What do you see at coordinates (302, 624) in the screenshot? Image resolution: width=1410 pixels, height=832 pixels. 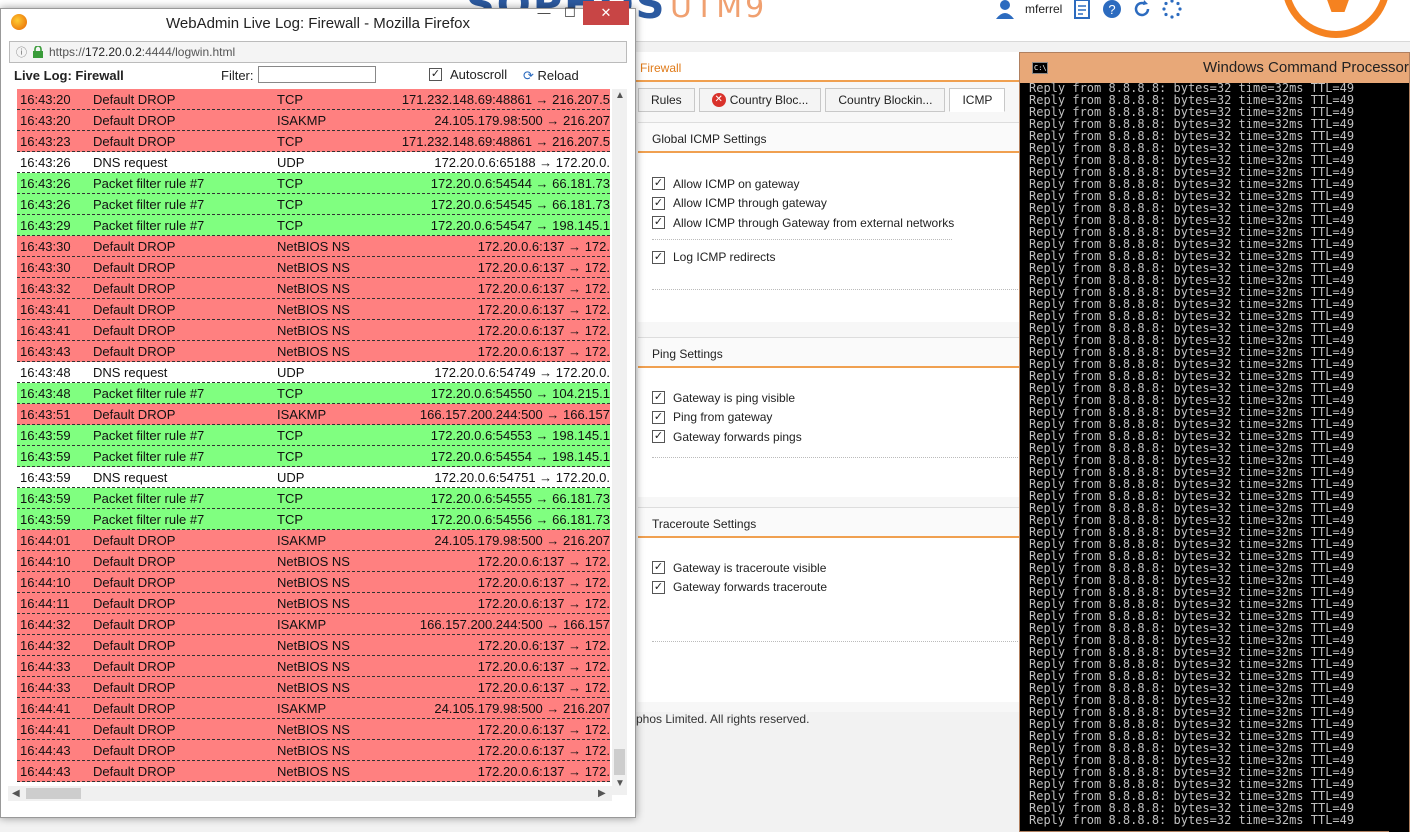 I see `log-protocol: ISAKMP` at bounding box center [302, 624].